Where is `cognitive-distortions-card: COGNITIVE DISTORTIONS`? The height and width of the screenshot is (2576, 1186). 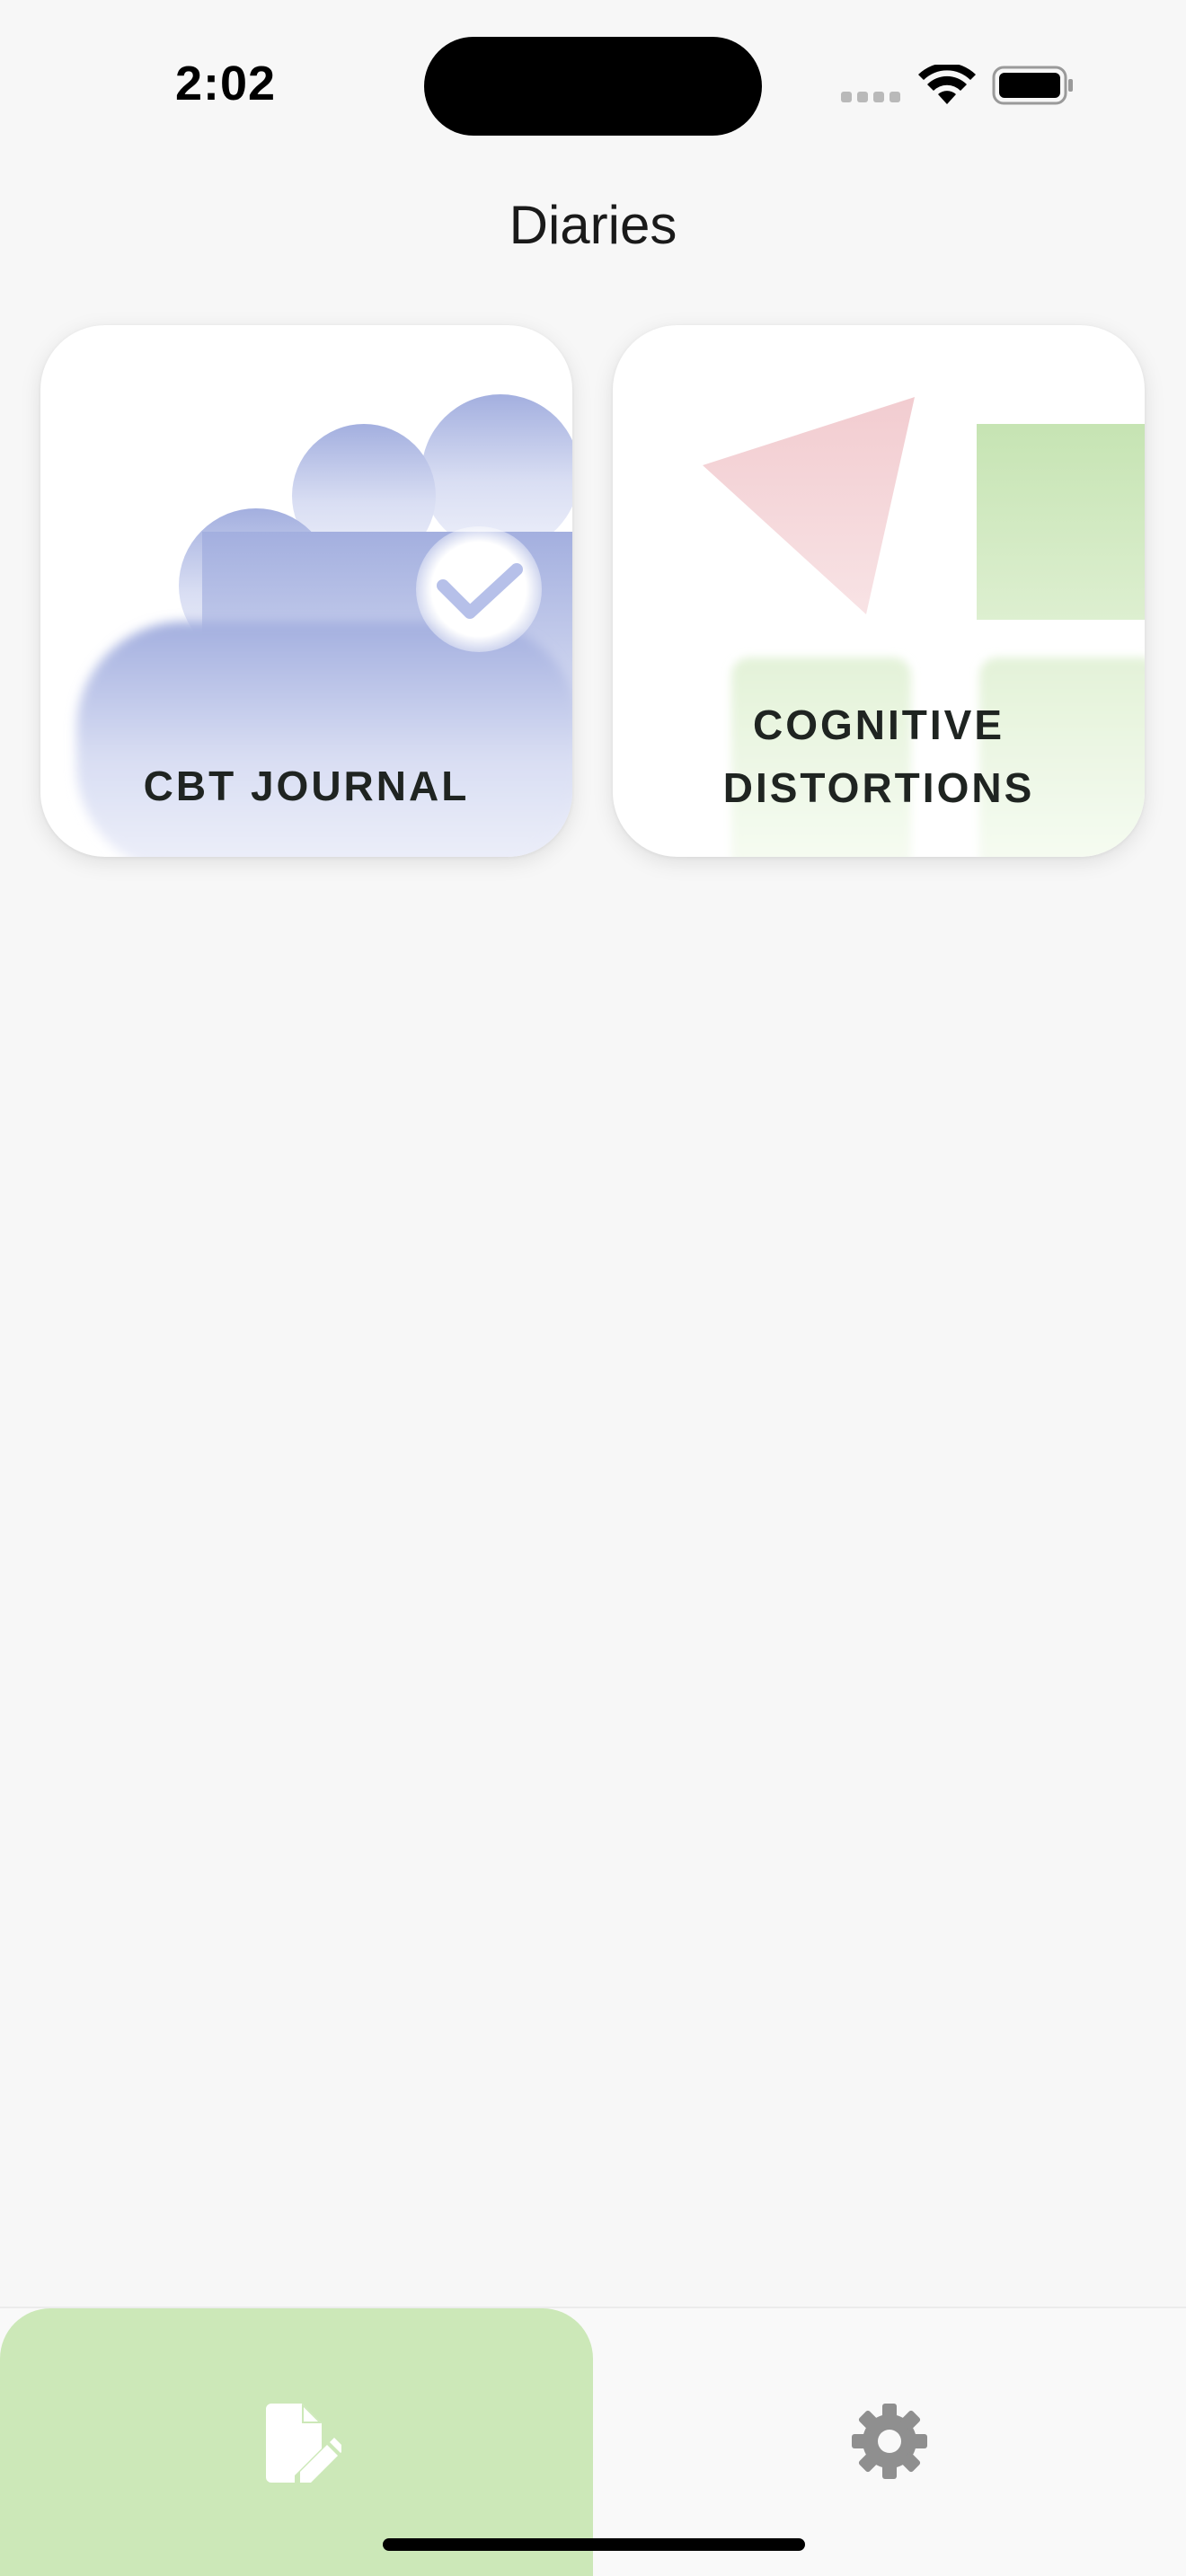 cognitive-distortions-card: COGNITIVE DISTORTIONS is located at coordinates (879, 591).